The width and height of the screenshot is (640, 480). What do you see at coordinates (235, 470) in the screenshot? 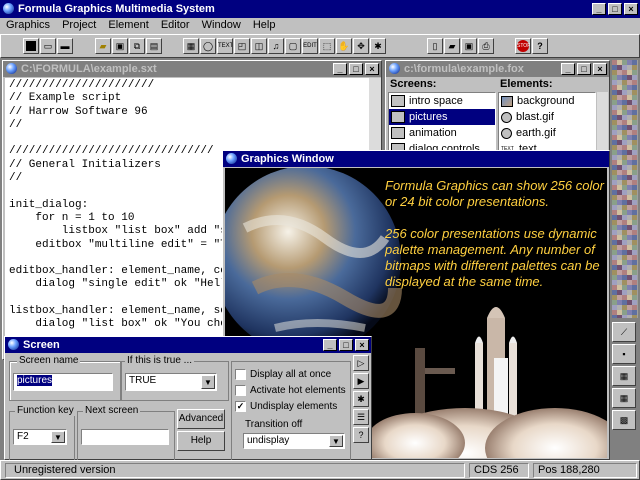
I see `status-text: Unregistered version` at bounding box center [235, 470].